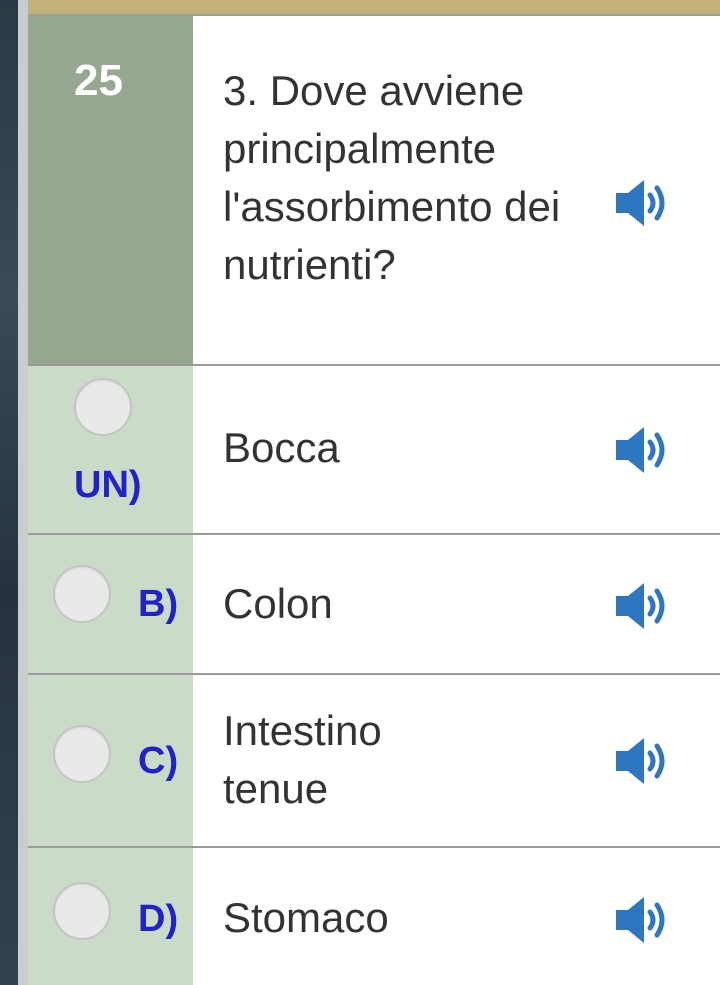 The image size is (720, 985). I want to click on answer-letter-cell: C), so click(110, 760).